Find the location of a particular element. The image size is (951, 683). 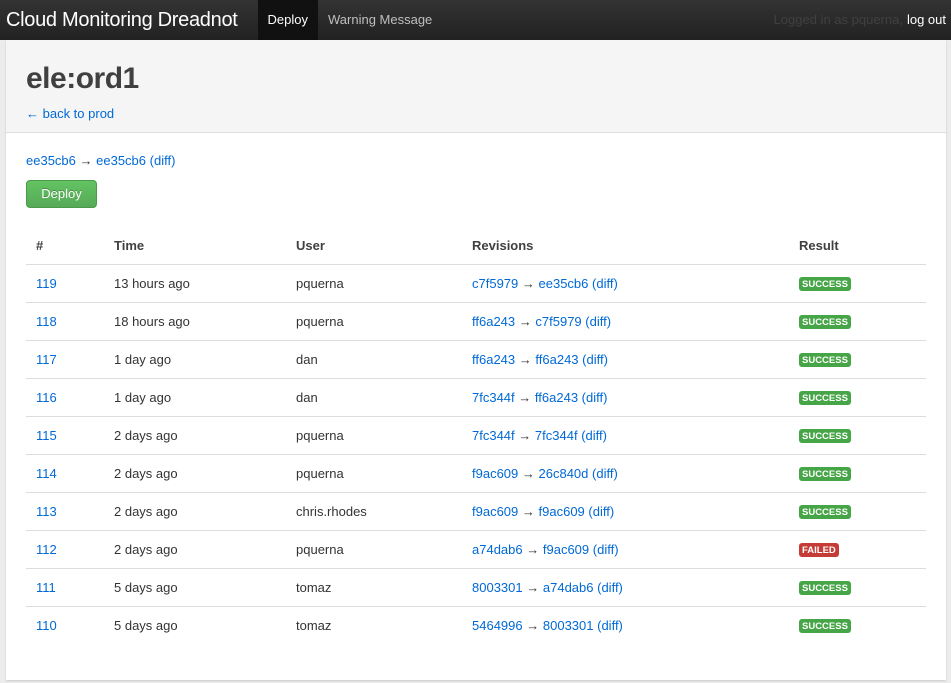

to-rev-link: ee35cb6 is located at coordinates (564, 283).